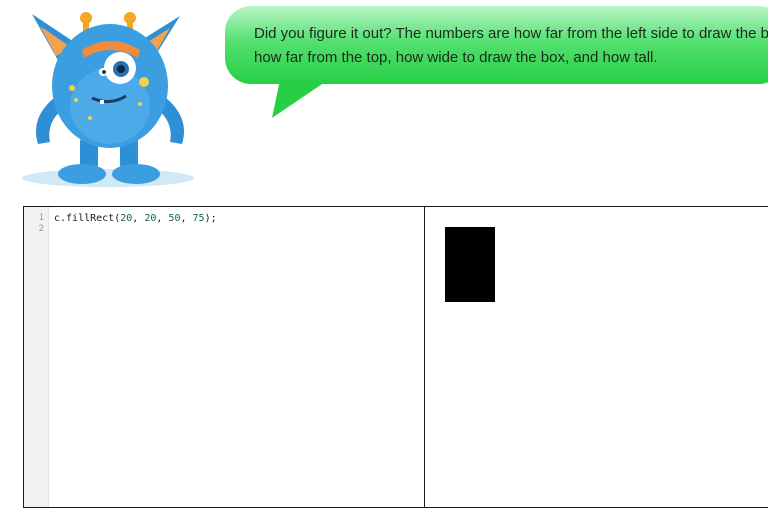 The image size is (768, 512). I want to click on speech-bubble-tail-icon, so click(300, 99).